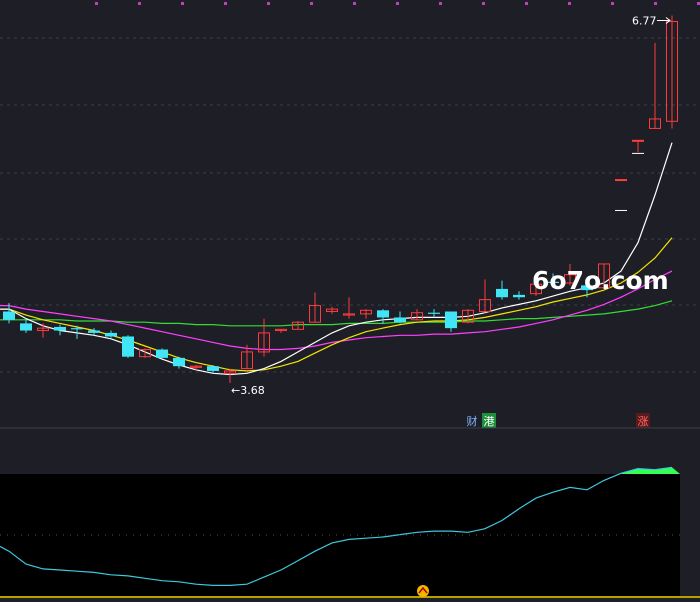  Describe the element at coordinates (600, 280) in the screenshot. I see `watermark-text: 6o7o.com` at that location.